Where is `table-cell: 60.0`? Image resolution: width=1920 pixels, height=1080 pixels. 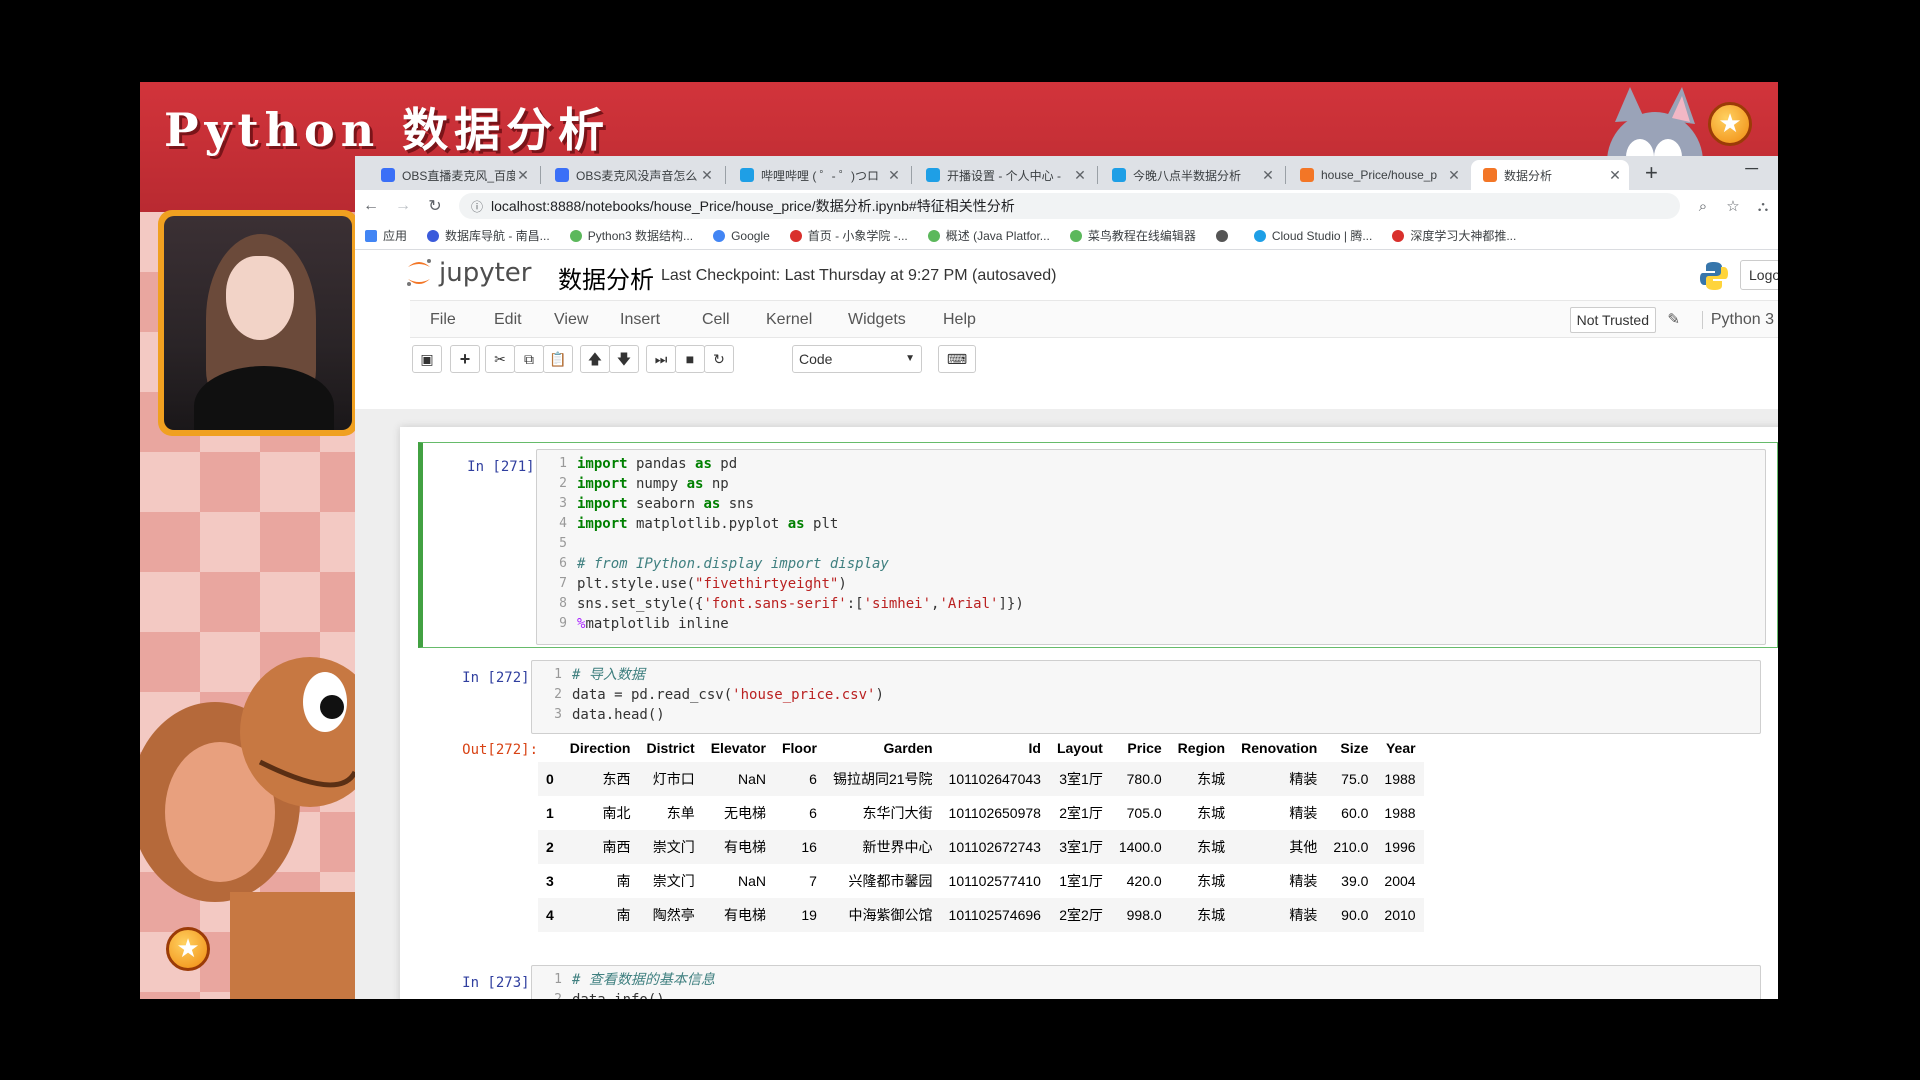
table-cell: 60.0 is located at coordinates (1355, 813).